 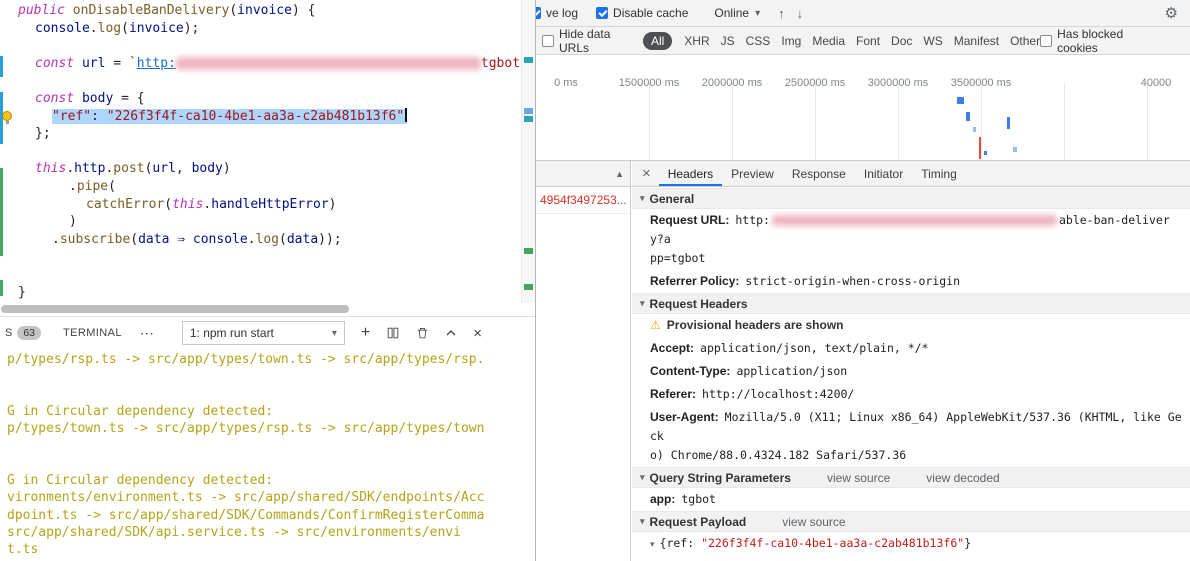 What do you see at coordinates (752, 174) in the screenshot?
I see `tab-preview: Preview` at bounding box center [752, 174].